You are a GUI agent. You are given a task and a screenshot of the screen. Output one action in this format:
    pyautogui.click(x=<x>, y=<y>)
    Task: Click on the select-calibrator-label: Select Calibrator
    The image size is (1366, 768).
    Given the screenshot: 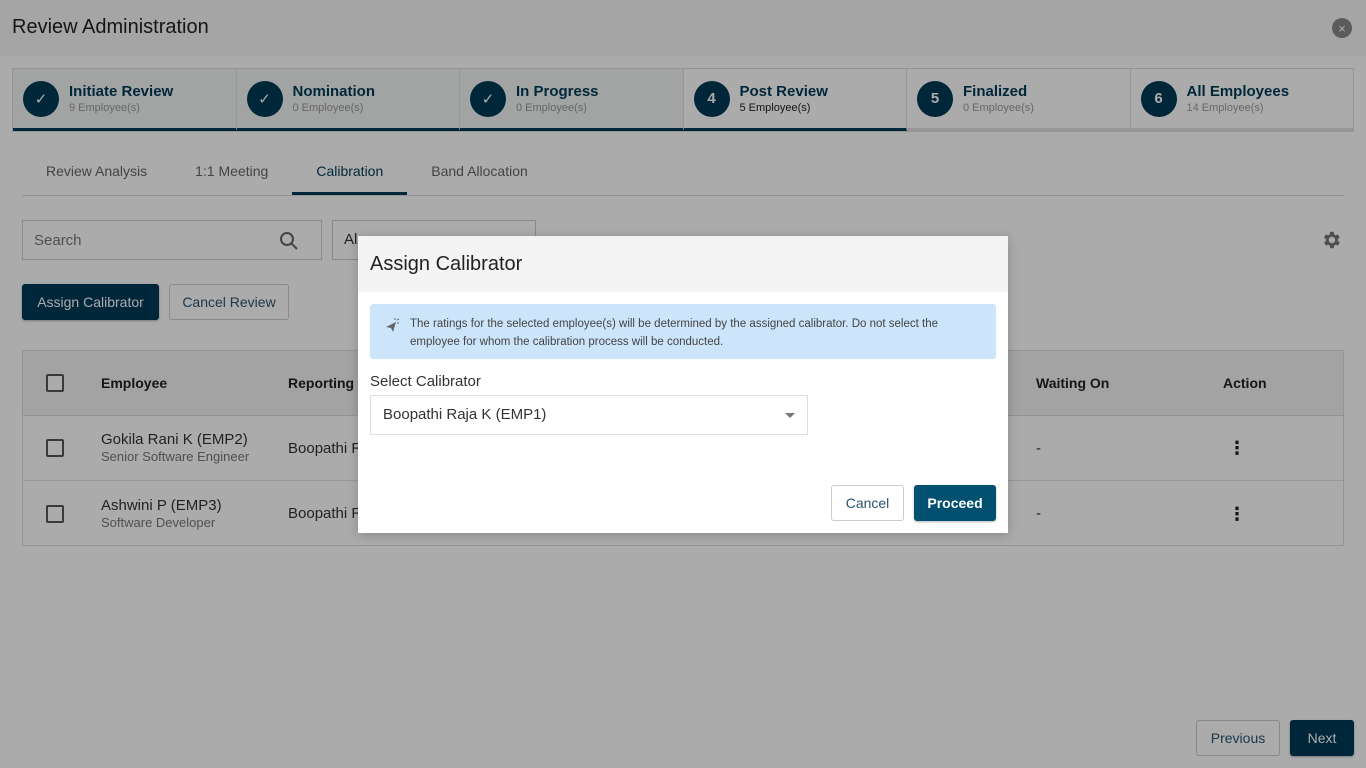 What is the action you would take?
    pyautogui.click(x=425, y=381)
    